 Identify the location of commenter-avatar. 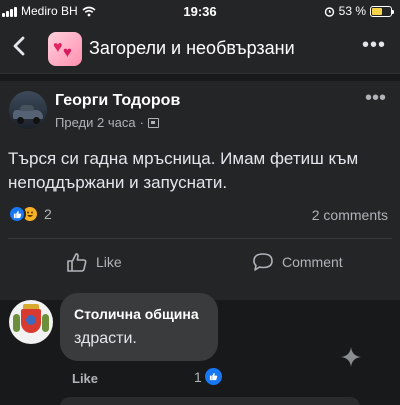
(31, 322).